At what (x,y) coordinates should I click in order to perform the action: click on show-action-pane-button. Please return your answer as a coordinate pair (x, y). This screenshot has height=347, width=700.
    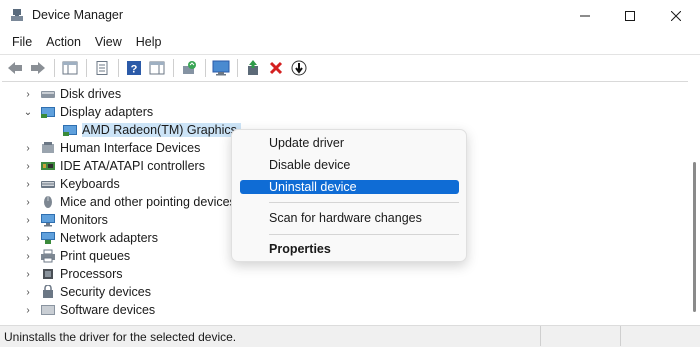
    Looking at the image, I should click on (157, 68).